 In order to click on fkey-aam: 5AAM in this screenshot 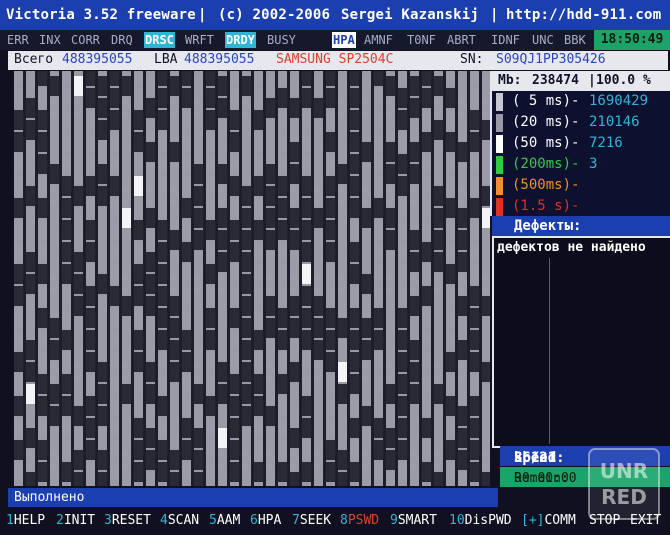, I will do `click(224, 520)`.